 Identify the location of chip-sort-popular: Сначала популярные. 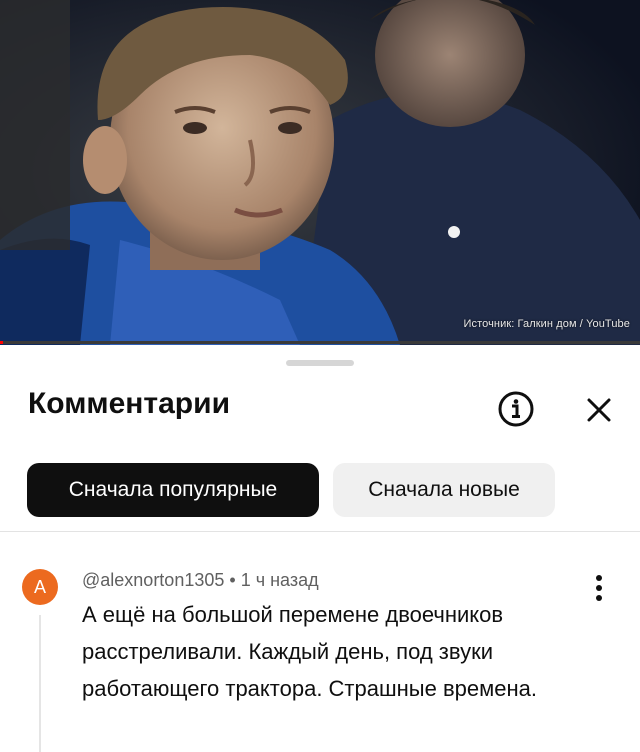
(173, 490).